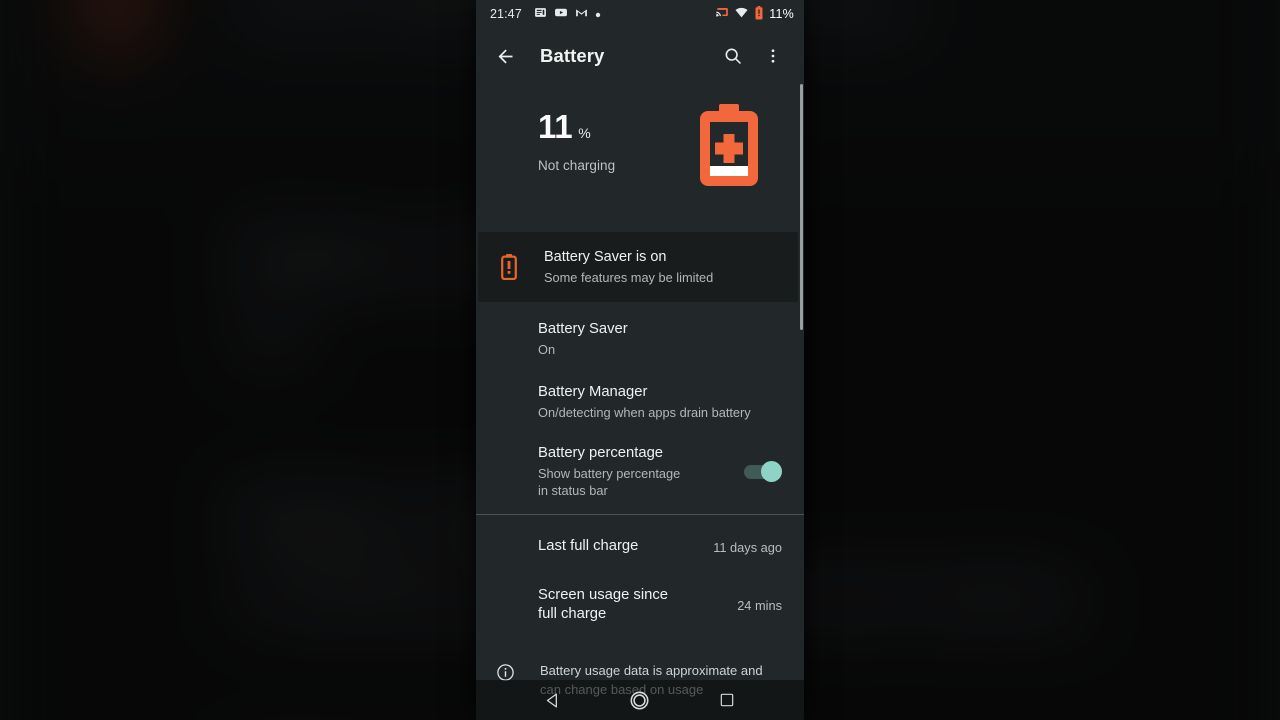 This screenshot has width=1280, height=720. Describe the element at coordinates (733, 56) in the screenshot. I see `search-icon` at that location.